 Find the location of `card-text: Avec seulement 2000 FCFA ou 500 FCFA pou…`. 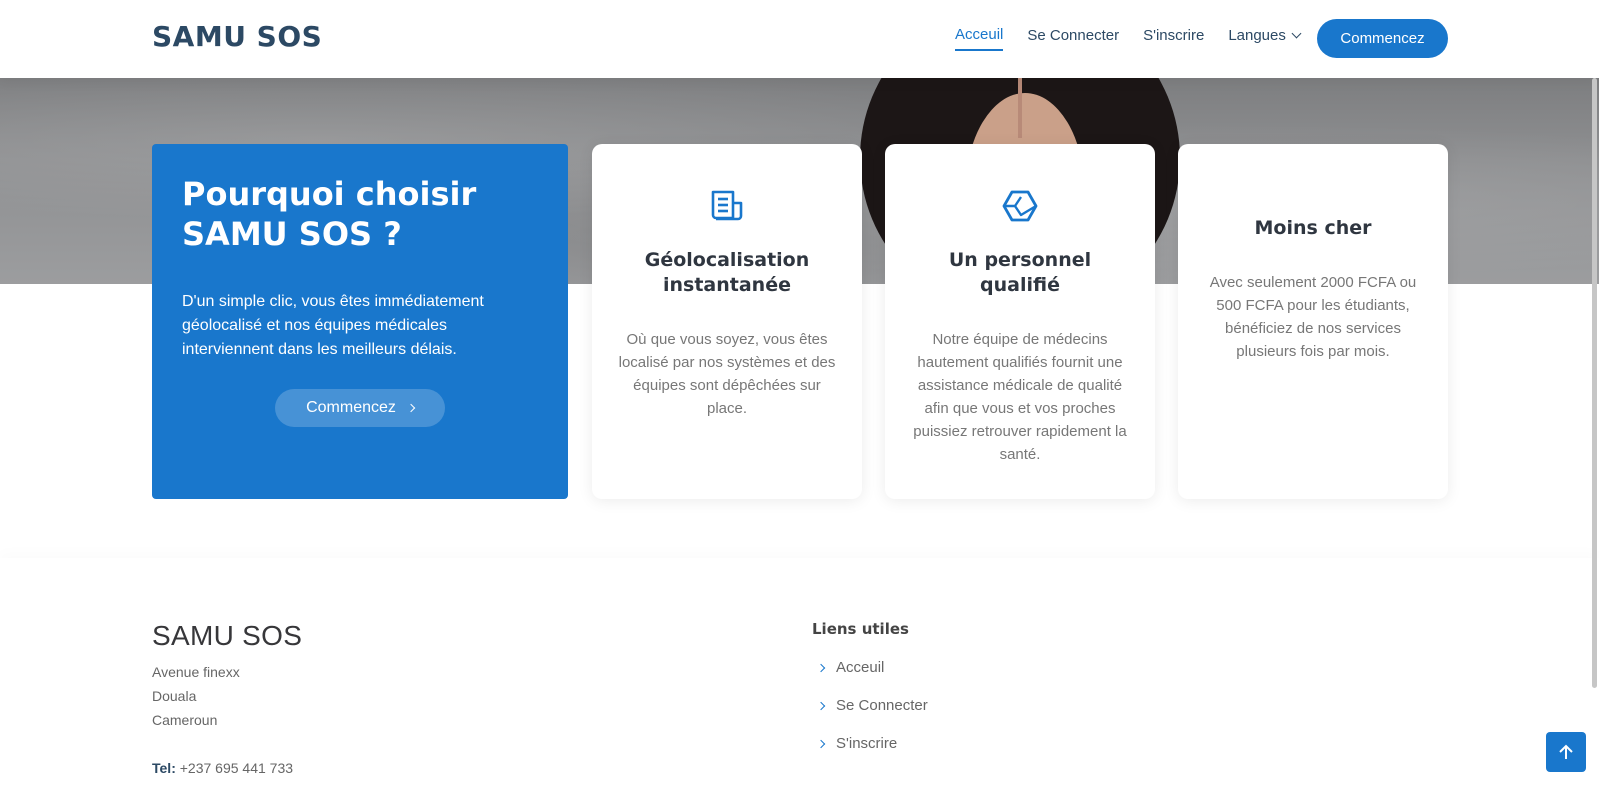

card-text: Avec seulement 2000 FCFA ou 500 FCFA pou… is located at coordinates (1313, 317).